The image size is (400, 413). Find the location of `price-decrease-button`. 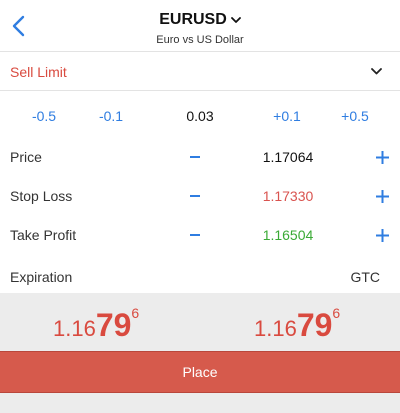

price-decrease-button is located at coordinates (195, 157).